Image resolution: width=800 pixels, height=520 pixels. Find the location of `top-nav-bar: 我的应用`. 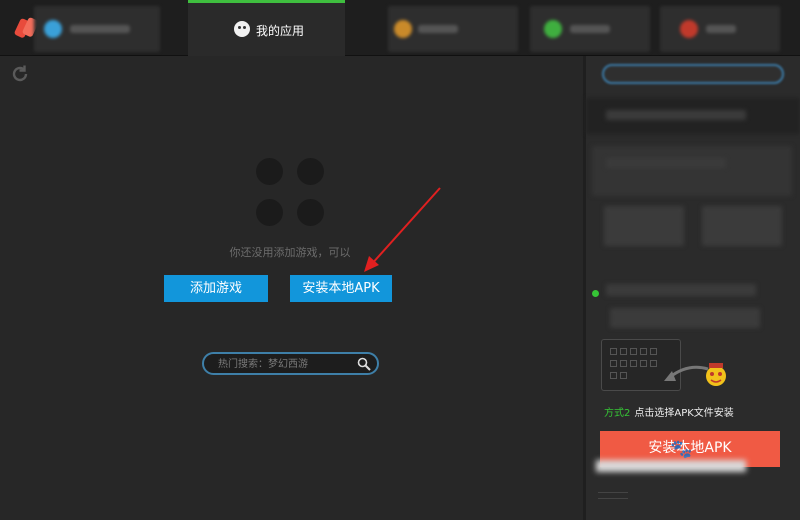

top-nav-bar: 我的应用 is located at coordinates (400, 28).